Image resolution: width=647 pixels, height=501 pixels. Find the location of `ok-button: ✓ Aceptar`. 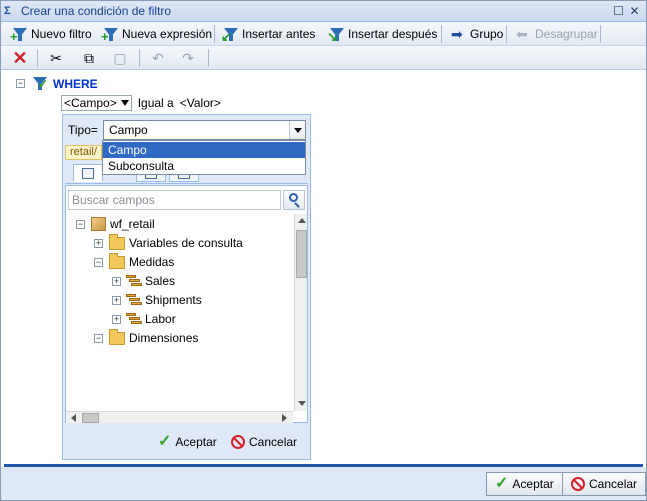

ok-button: ✓ Aceptar is located at coordinates (524, 484).